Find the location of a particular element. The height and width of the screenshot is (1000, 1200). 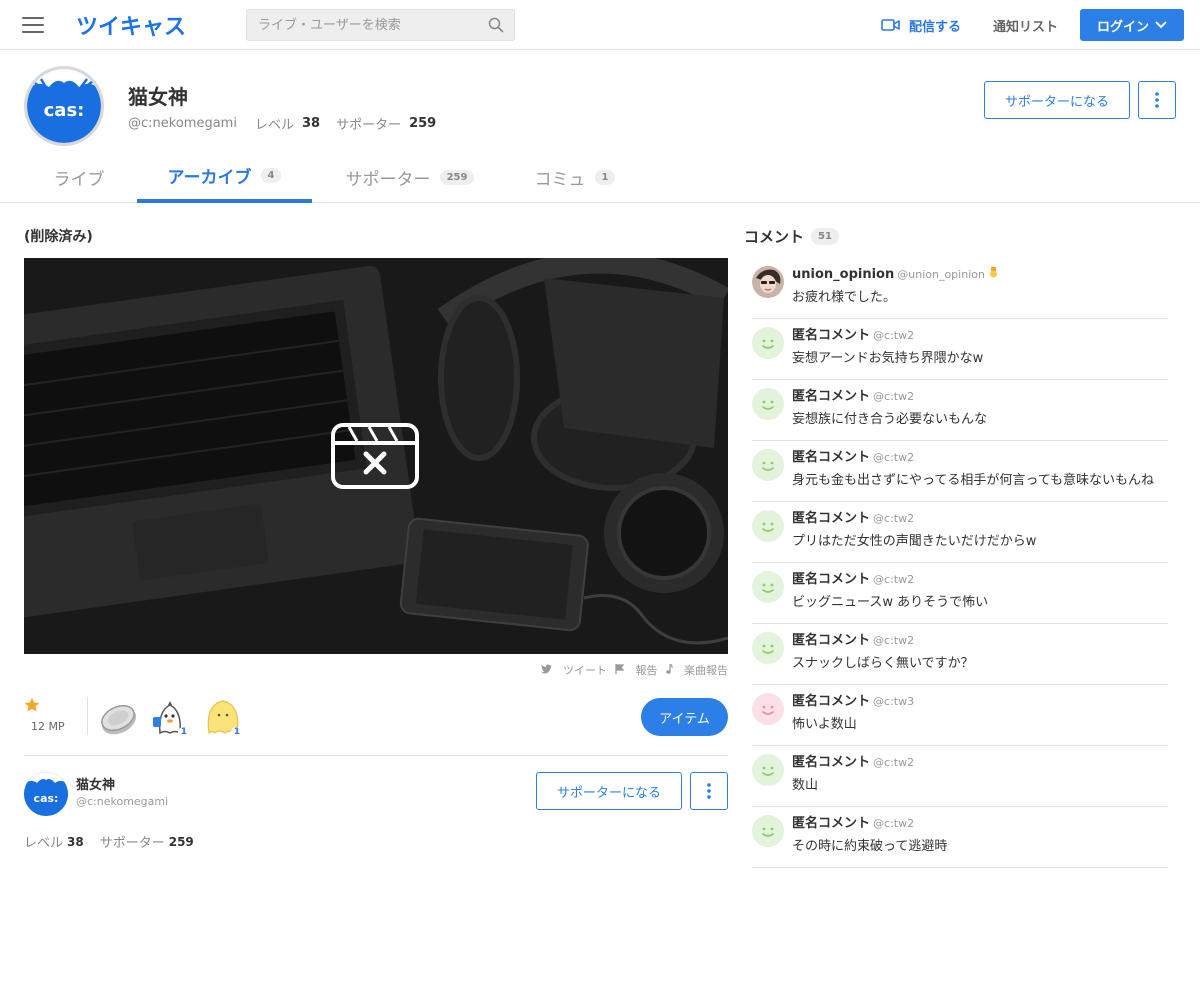

profile-name: 猫女神 is located at coordinates (158, 97).